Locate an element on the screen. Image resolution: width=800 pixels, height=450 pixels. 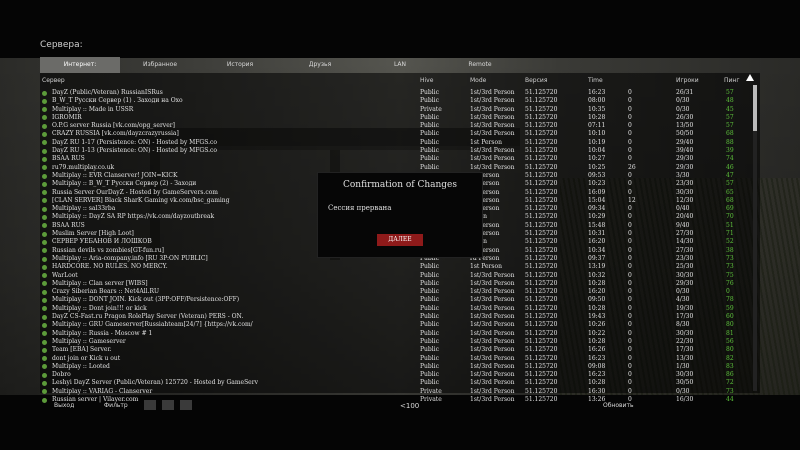
server-queue: 12 is located at coordinates (632, 200).